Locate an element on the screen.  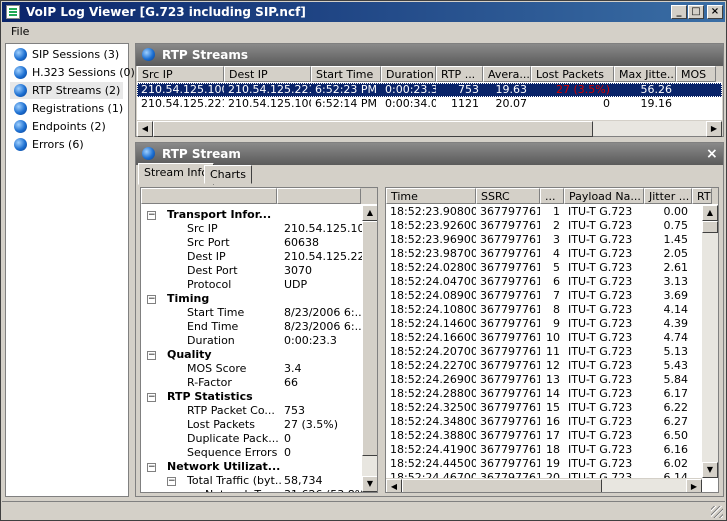
column-header: Start Time is located at coordinates (346, 74).